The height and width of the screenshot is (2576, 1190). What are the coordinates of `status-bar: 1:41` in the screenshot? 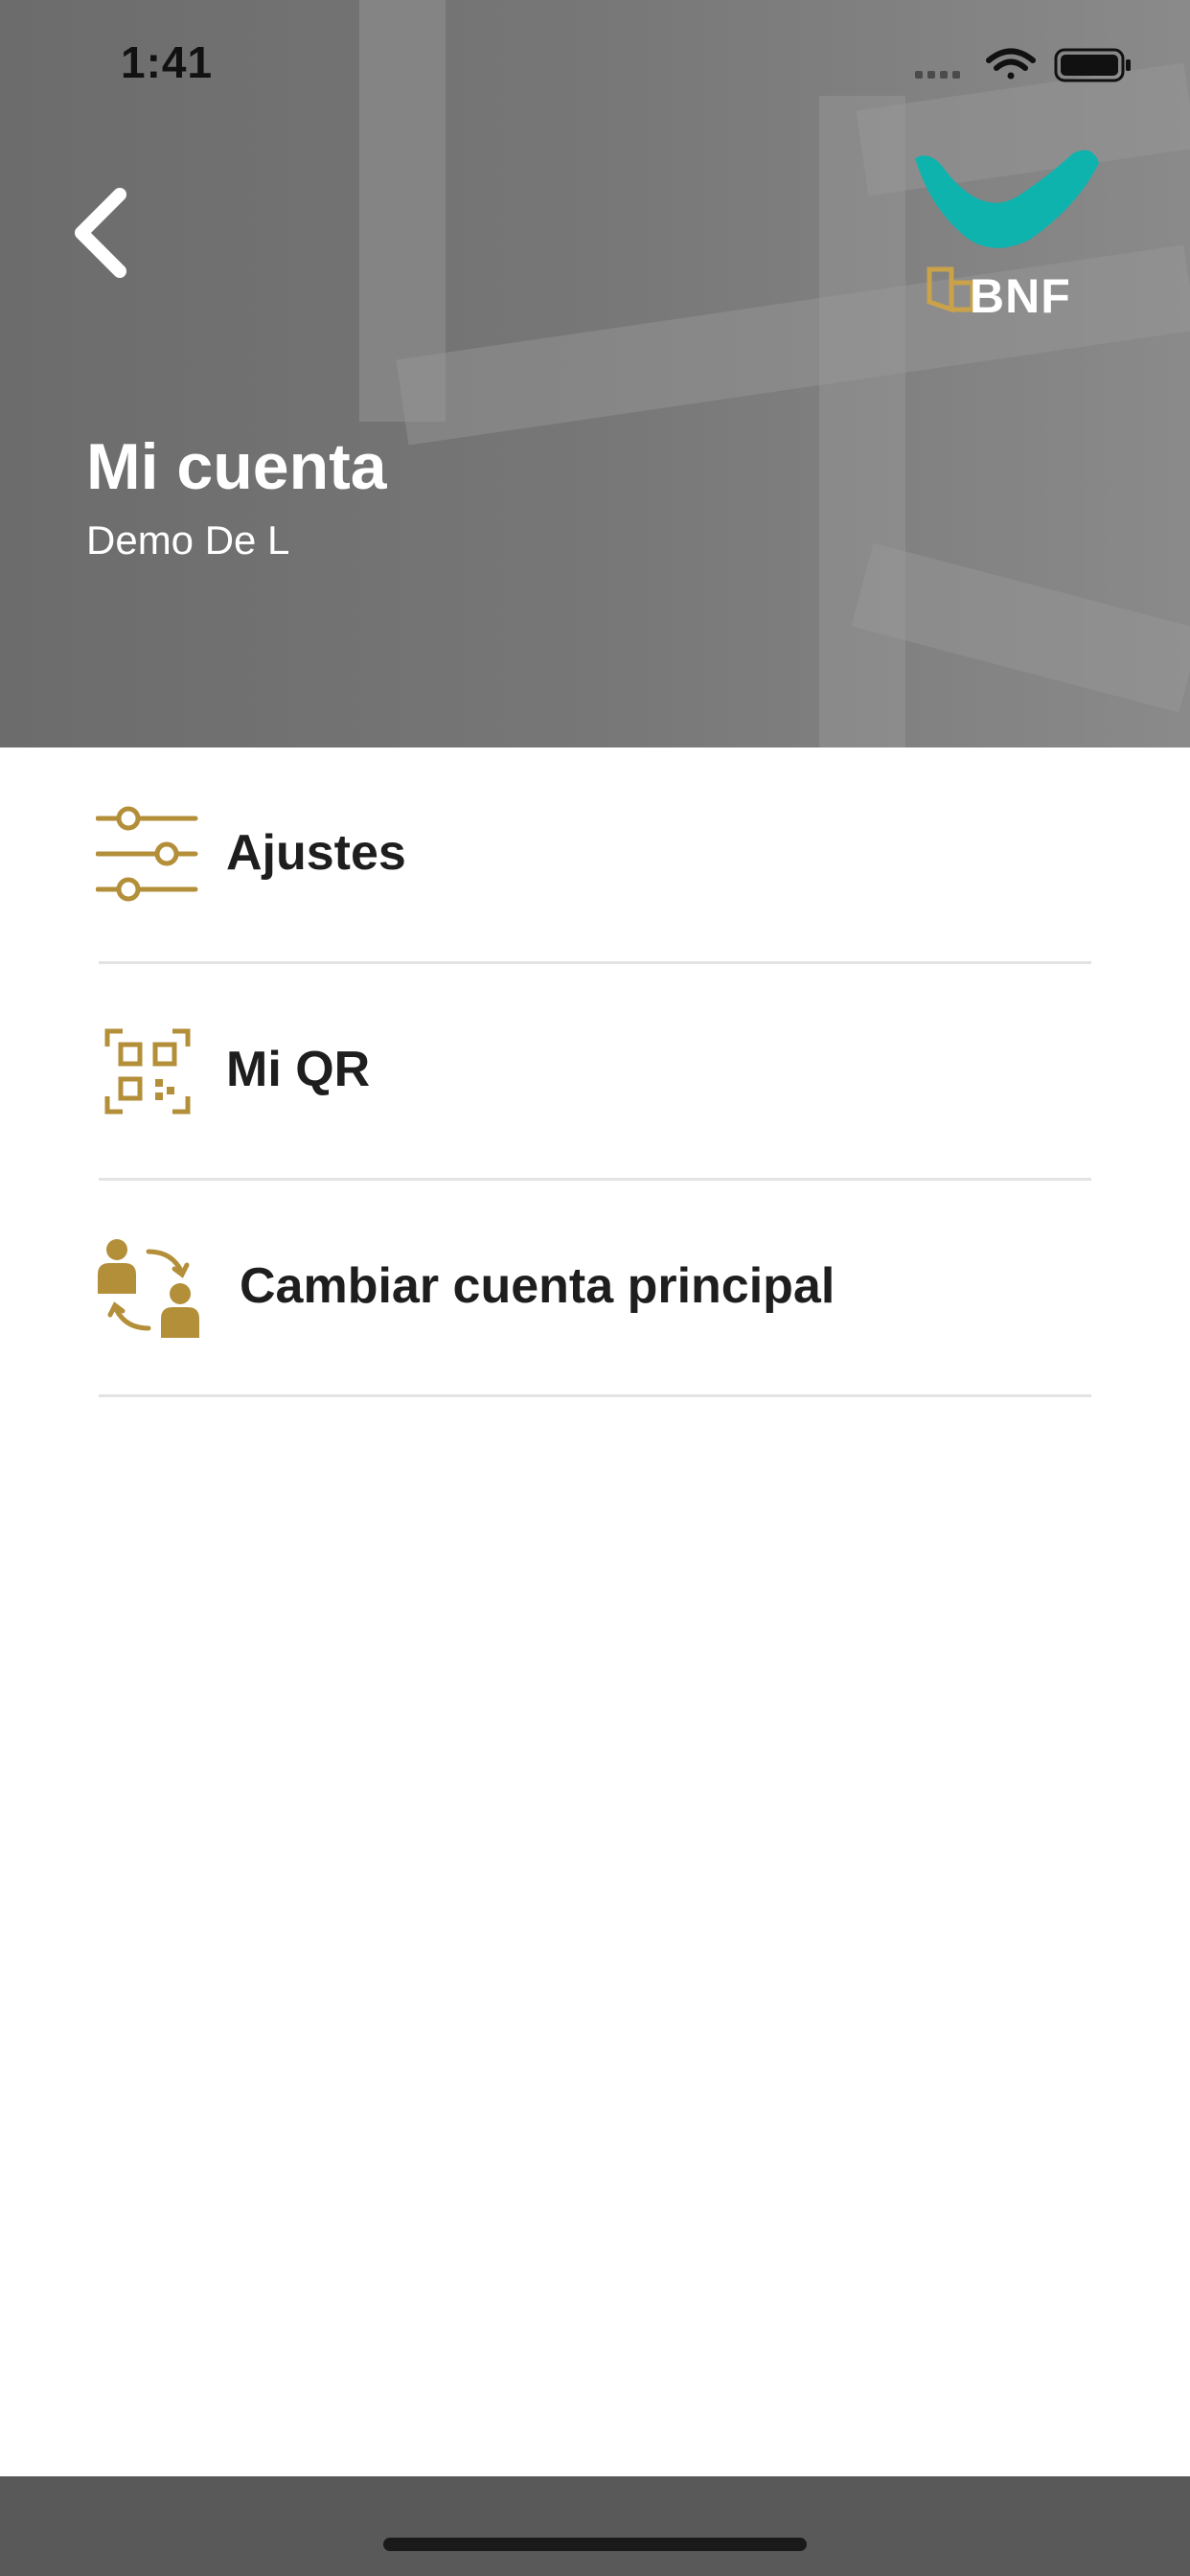 It's located at (595, 67).